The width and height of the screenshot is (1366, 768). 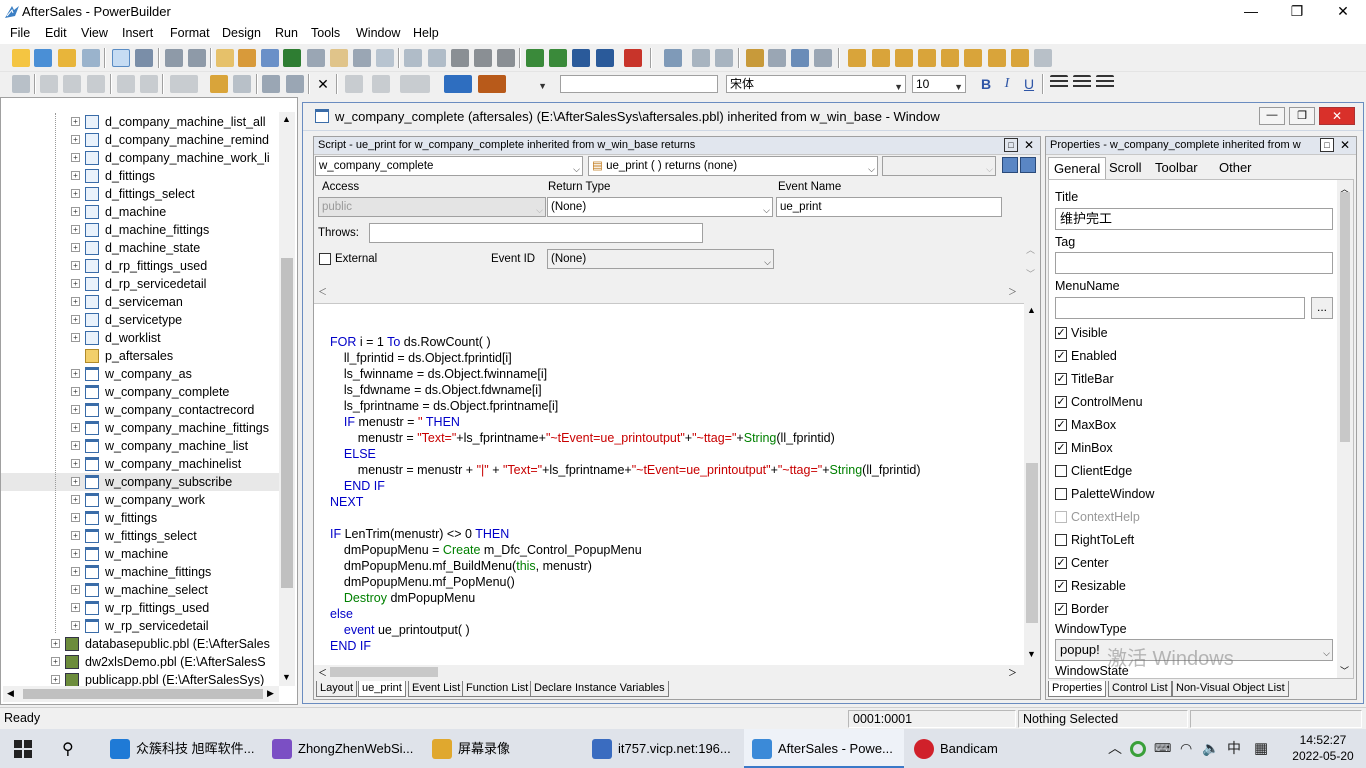 What do you see at coordinates (939, 84) in the screenshot?
I see `font-size-select: 10 ▼` at bounding box center [939, 84].